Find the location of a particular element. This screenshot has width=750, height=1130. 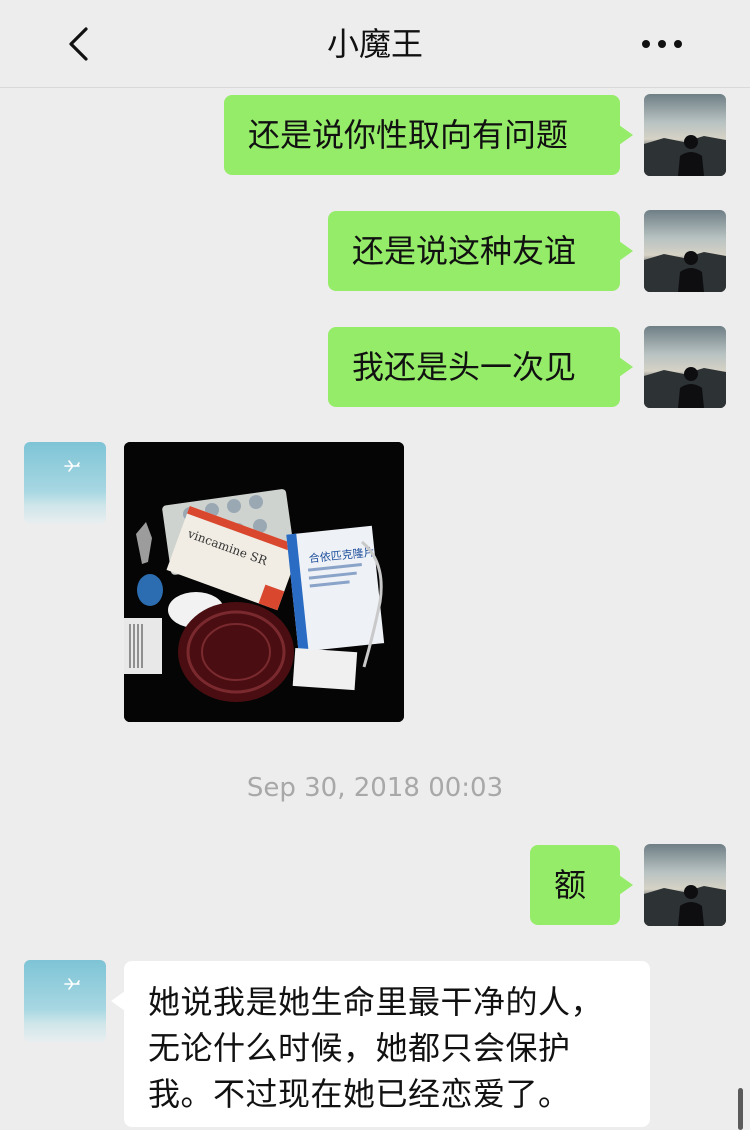

medicine-photo: vincamine SR 合依匹克隆片 is located at coordinates (264, 582).